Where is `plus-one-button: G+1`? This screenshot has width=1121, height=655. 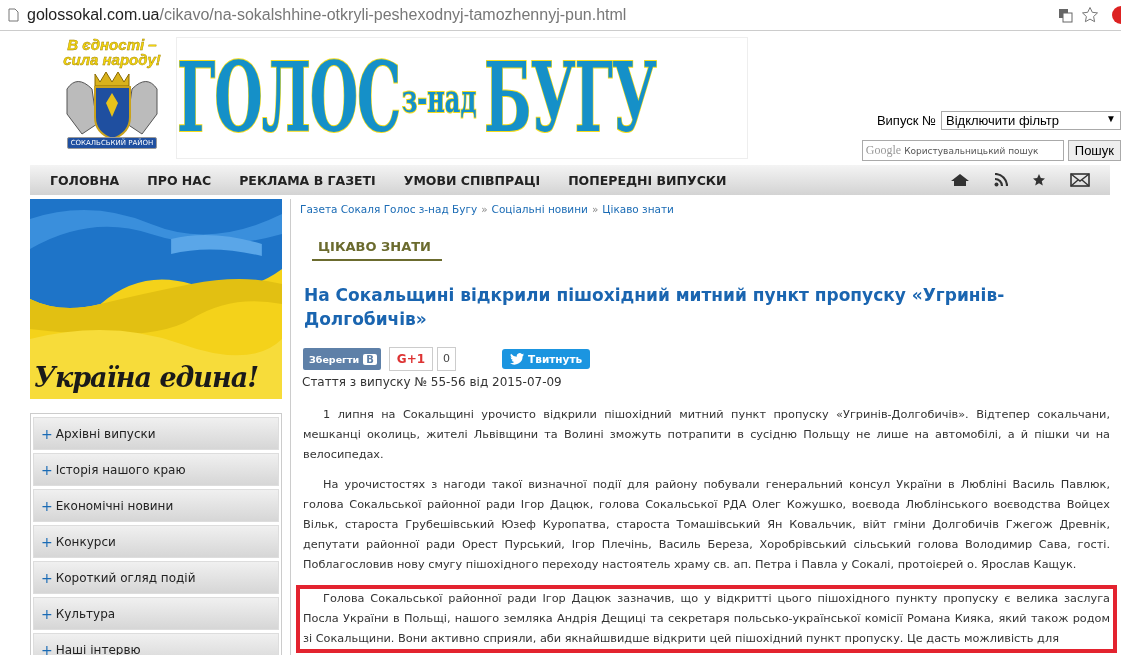 plus-one-button: G+1 is located at coordinates (411, 359).